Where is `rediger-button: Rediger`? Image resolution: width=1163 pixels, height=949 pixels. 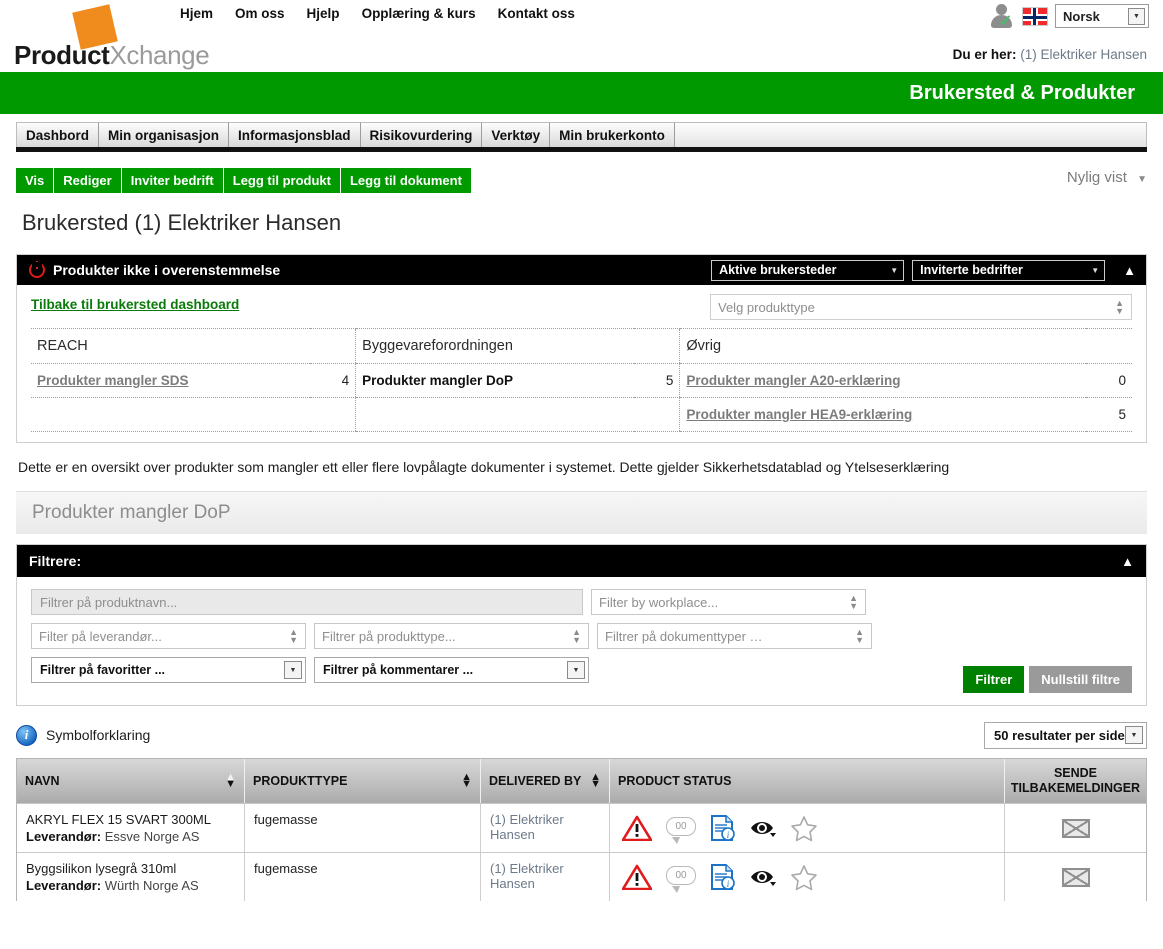 rediger-button: Rediger is located at coordinates (88, 180).